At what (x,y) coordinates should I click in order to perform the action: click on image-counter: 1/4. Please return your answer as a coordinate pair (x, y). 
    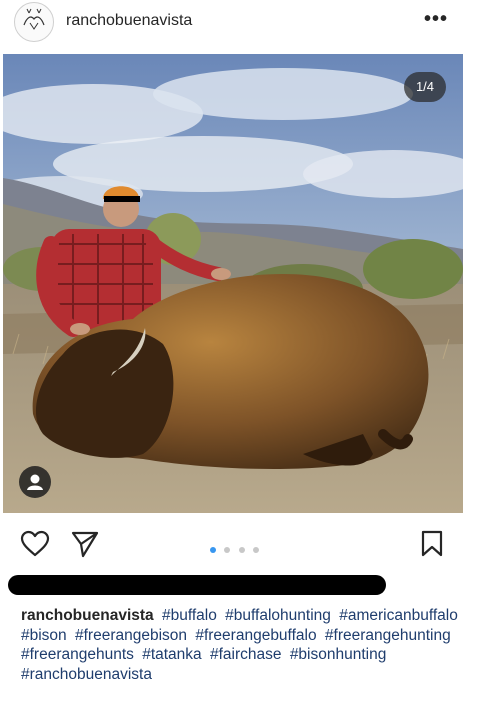
    Looking at the image, I should click on (425, 87).